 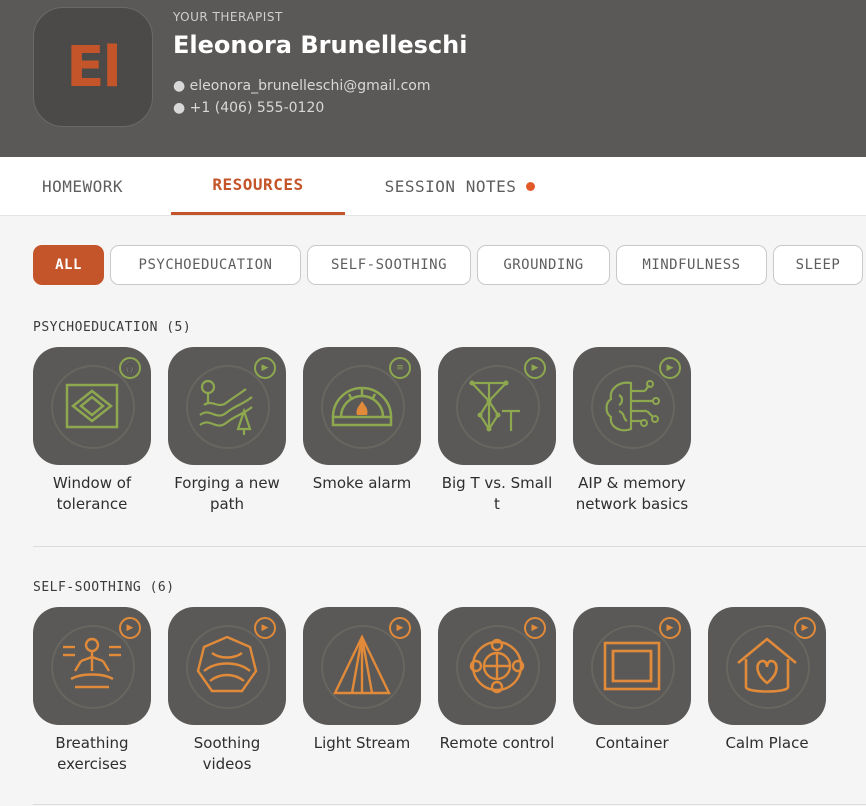 What do you see at coordinates (494, 406) in the screenshot?
I see `big-t-small-t-icon` at bounding box center [494, 406].